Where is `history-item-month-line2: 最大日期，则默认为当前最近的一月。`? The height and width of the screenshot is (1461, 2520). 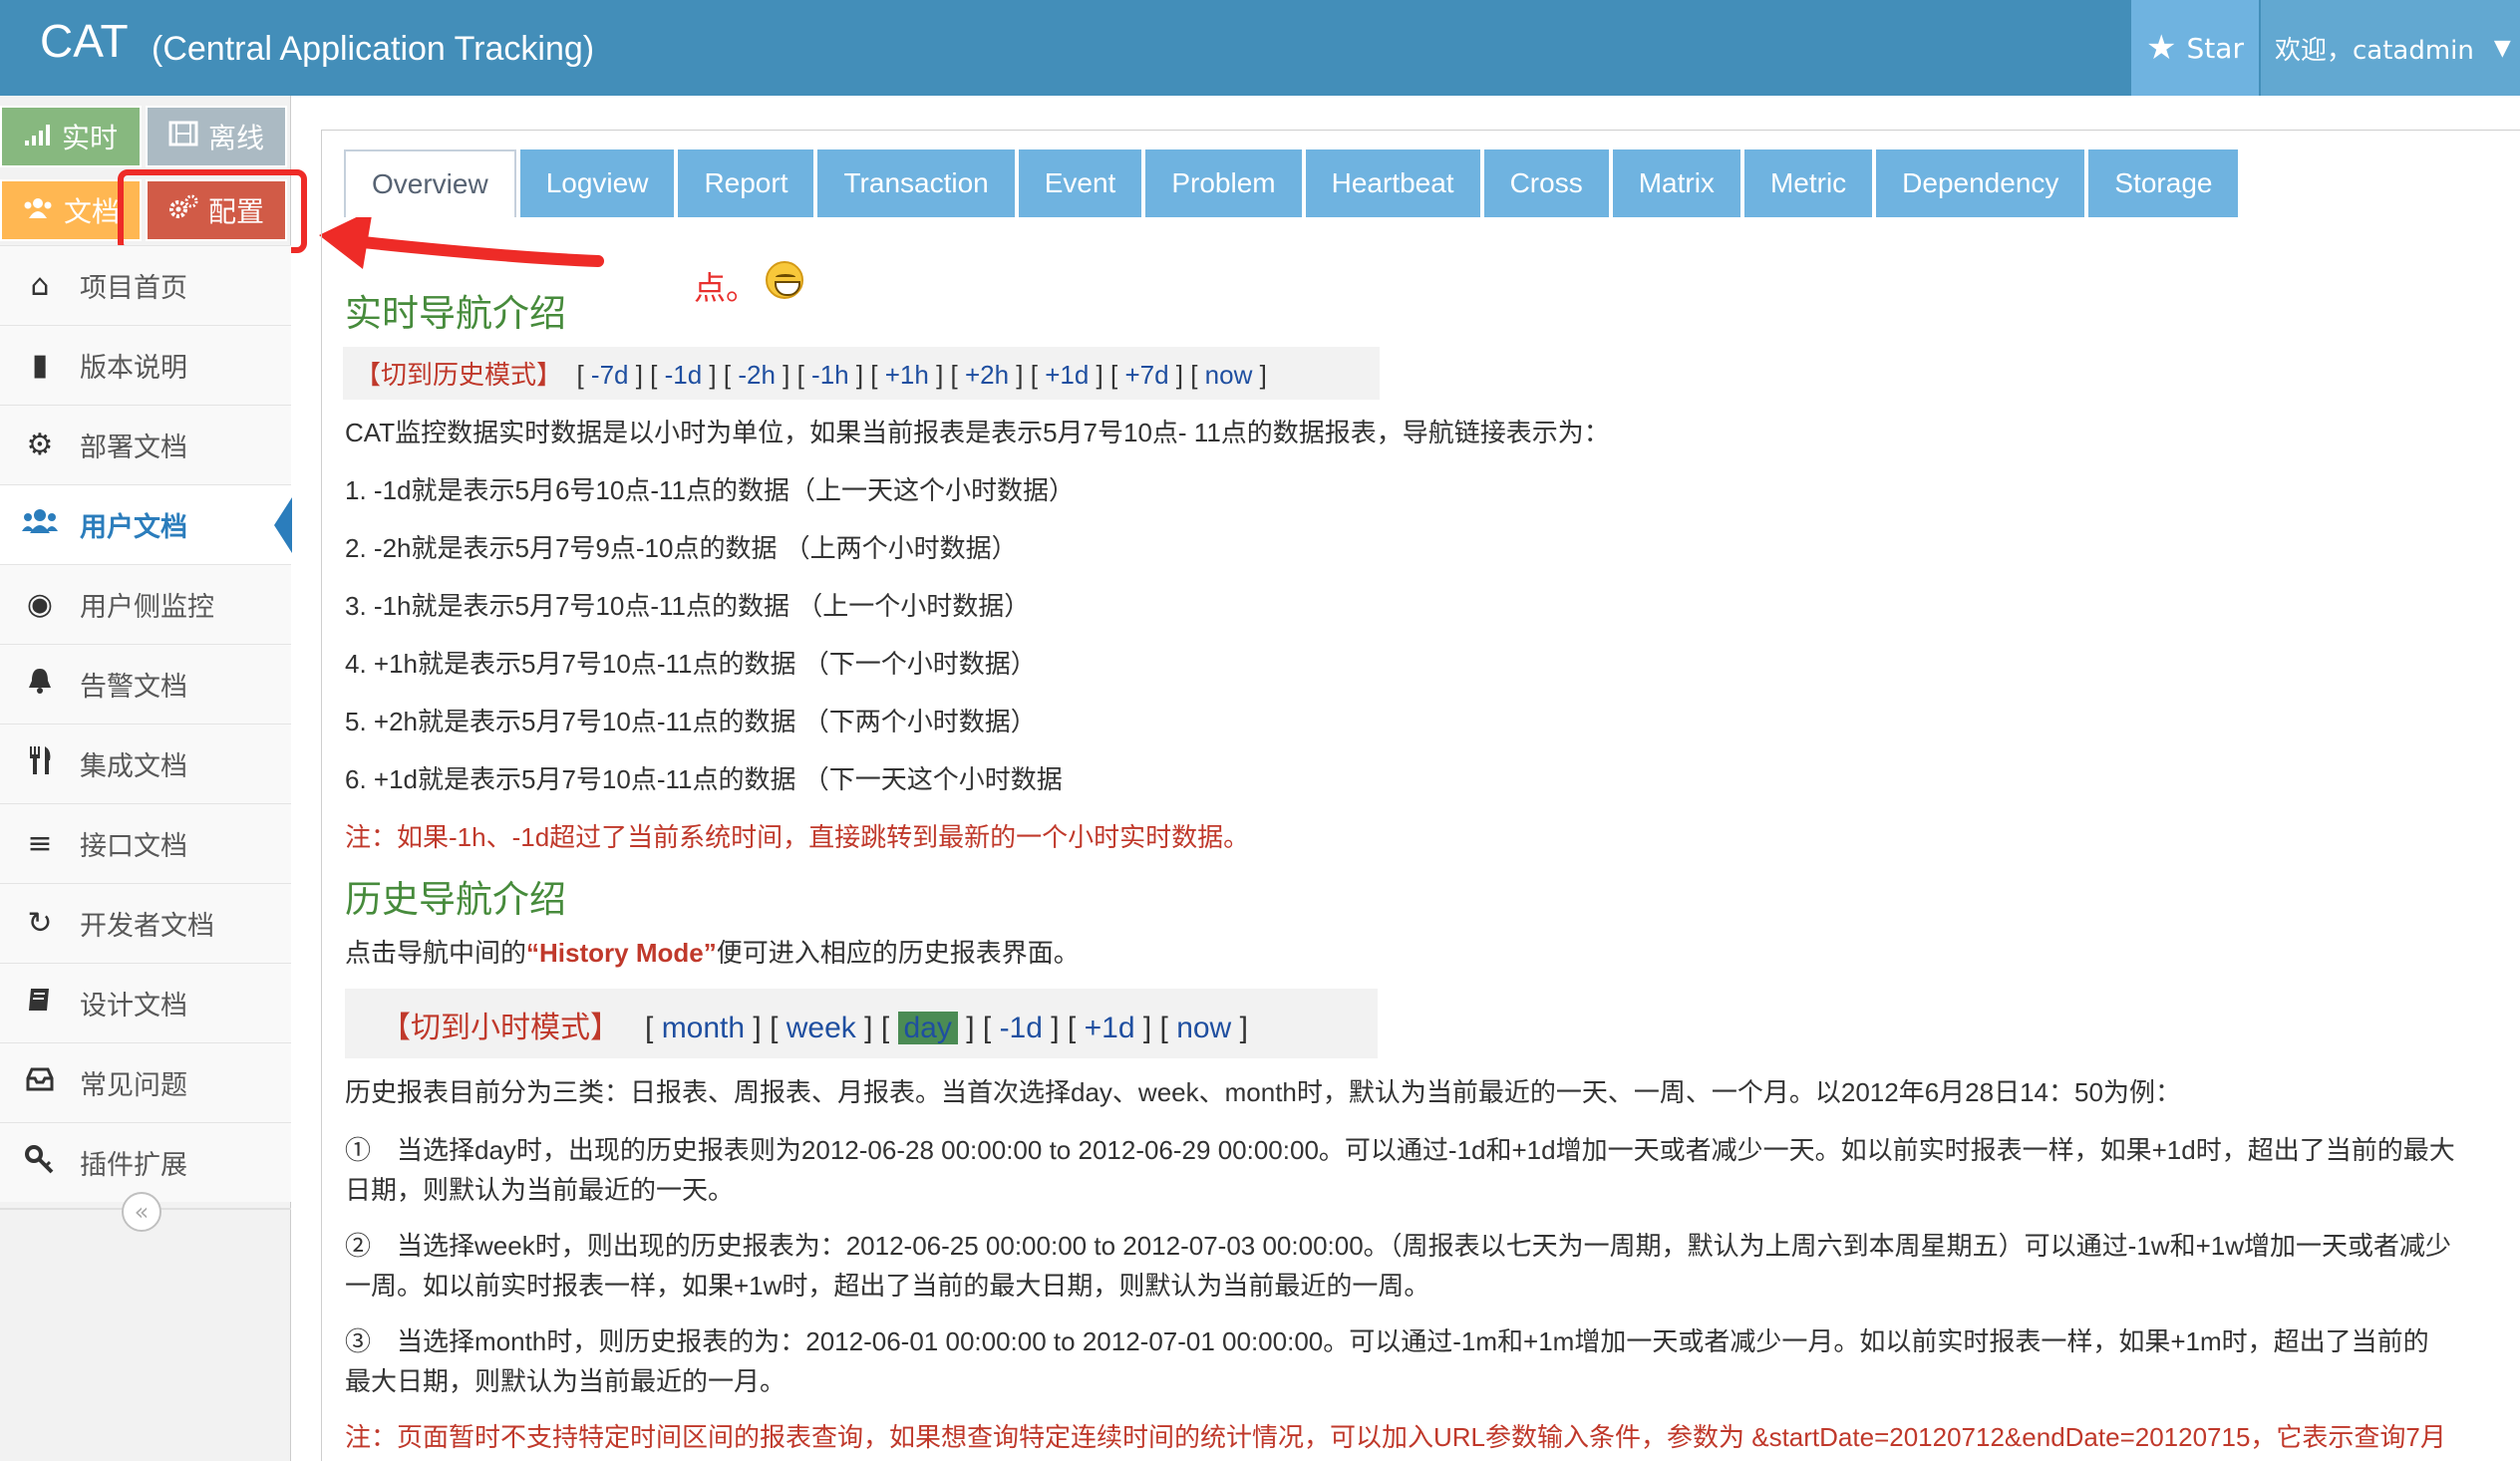 history-item-month-line2: 最大日期，则默认为当前最近的一月。 is located at coordinates (566, 1381).